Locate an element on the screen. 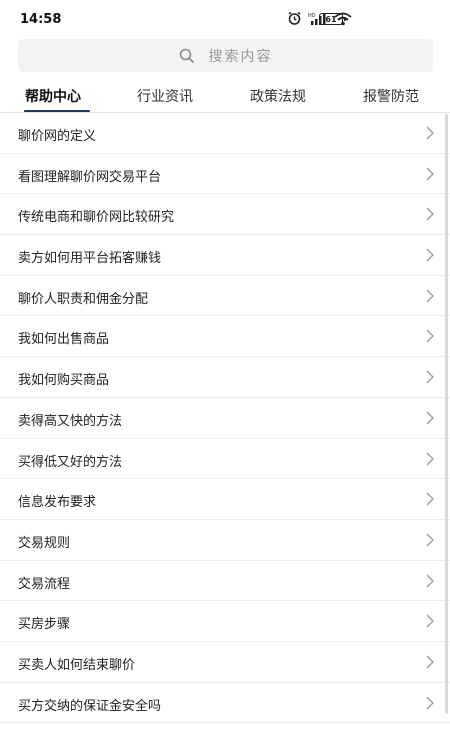 Image resolution: width=450 pixels, height=750 pixels. list-item: 交易规则 is located at coordinates (225, 540).